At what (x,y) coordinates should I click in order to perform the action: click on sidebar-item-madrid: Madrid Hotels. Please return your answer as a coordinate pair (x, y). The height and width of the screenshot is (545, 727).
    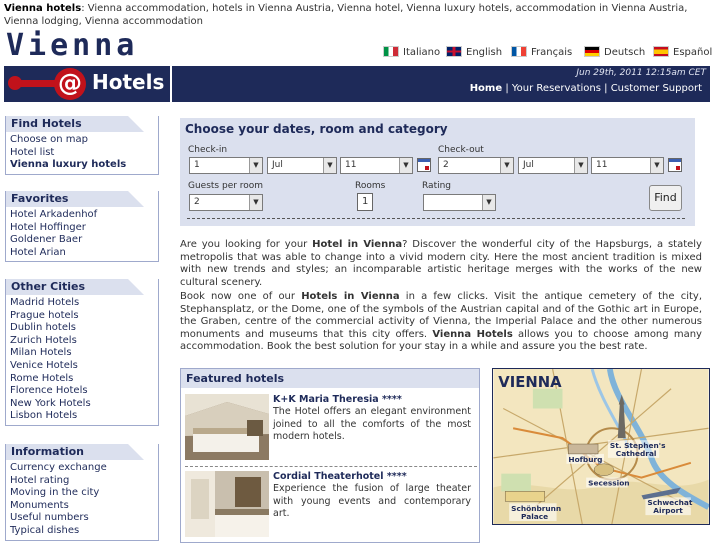
    Looking at the image, I should click on (84, 303).